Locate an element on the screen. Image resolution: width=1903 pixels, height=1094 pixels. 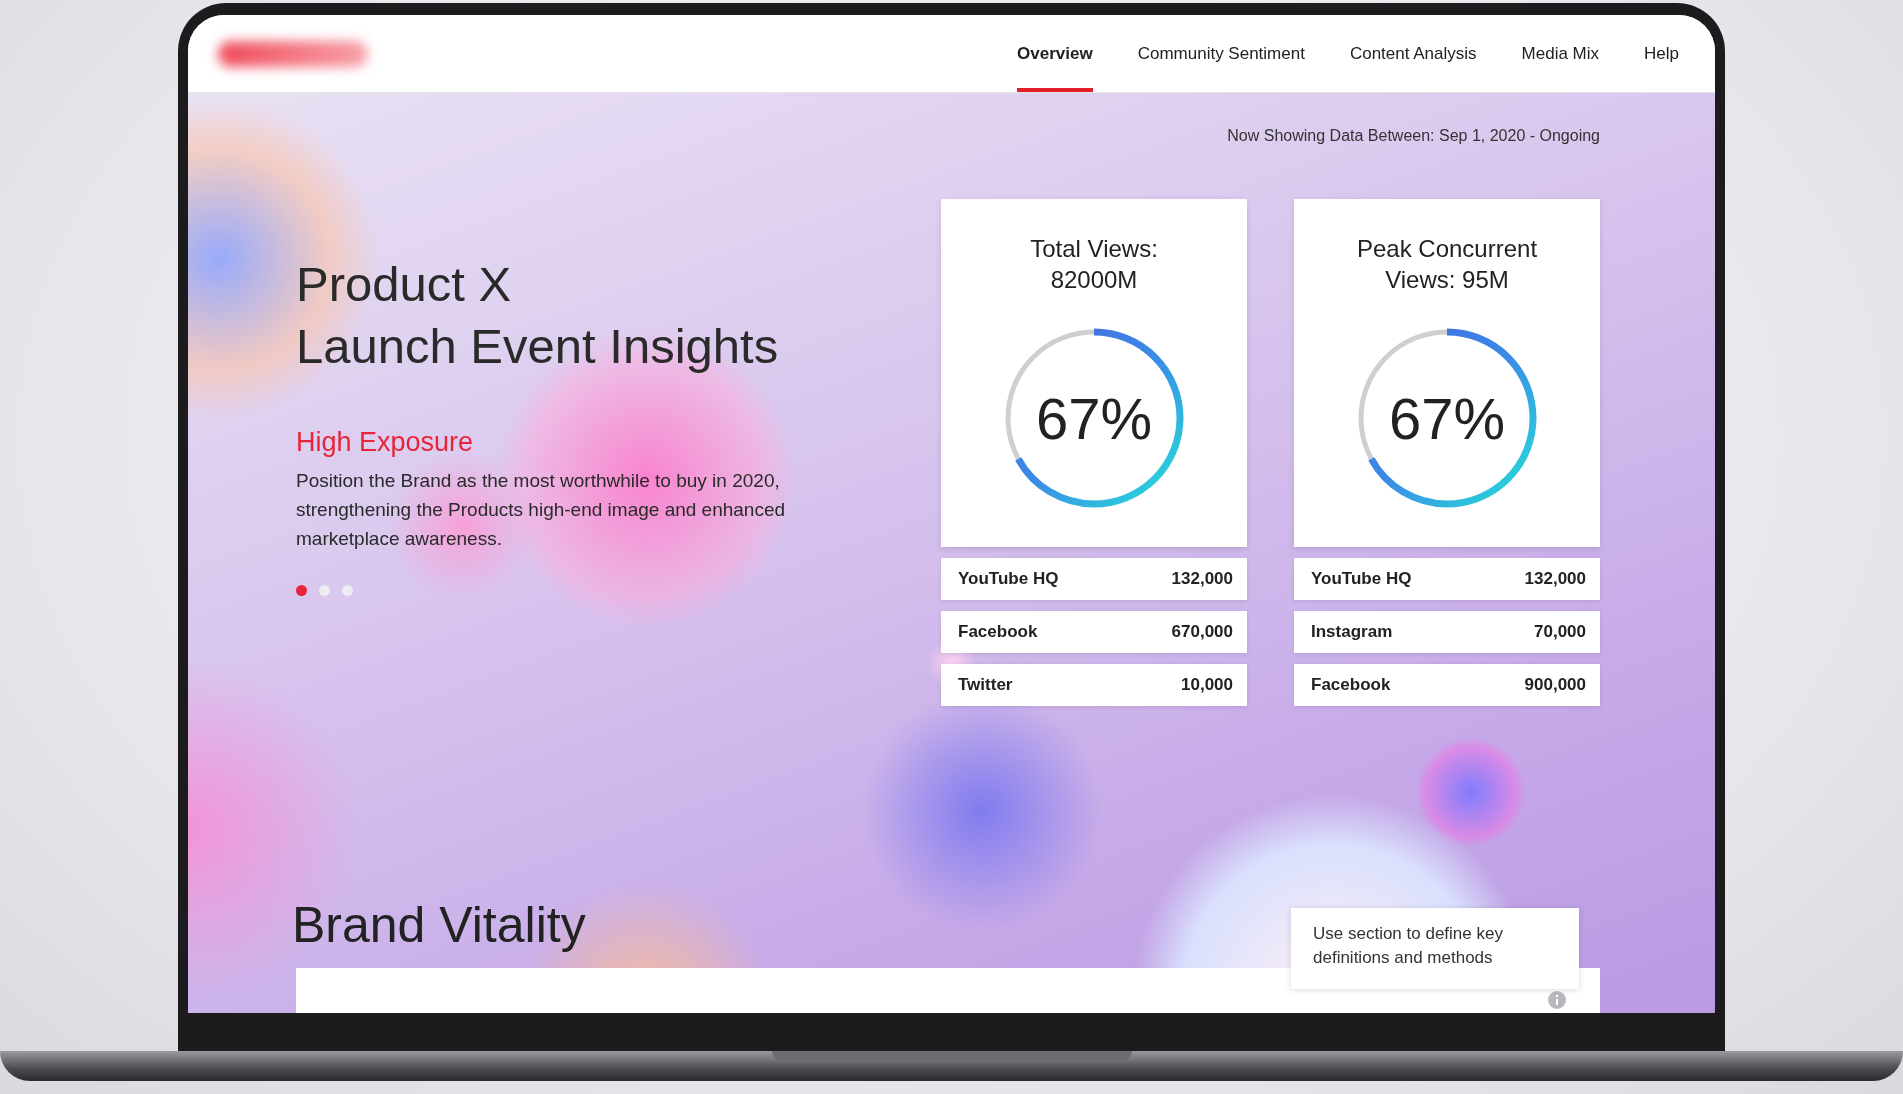
nav-tab: Overview is located at coordinates (1055, 53).